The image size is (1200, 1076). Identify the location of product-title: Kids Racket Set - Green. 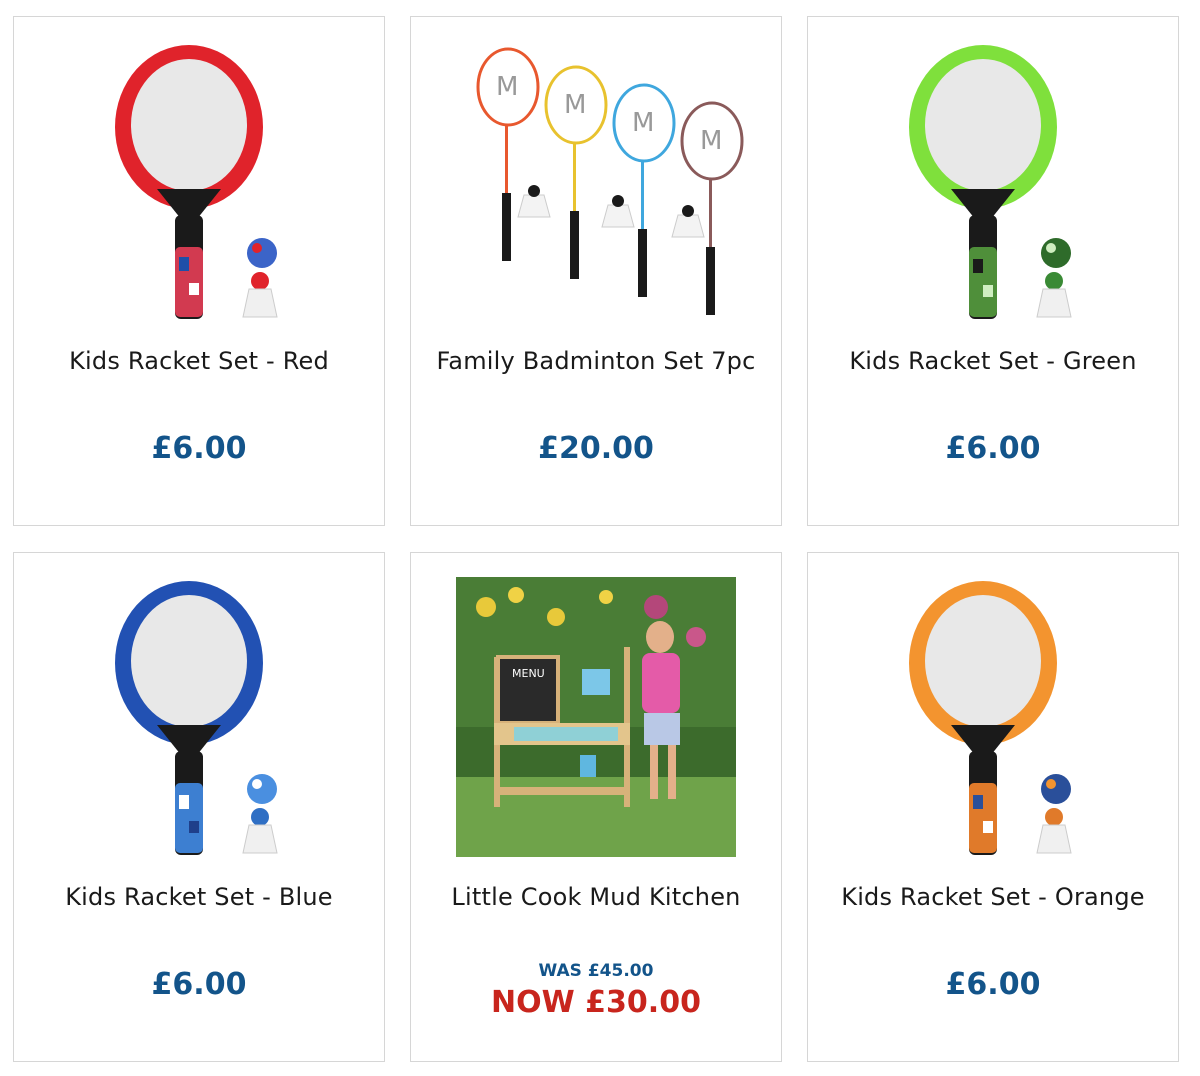
(993, 361).